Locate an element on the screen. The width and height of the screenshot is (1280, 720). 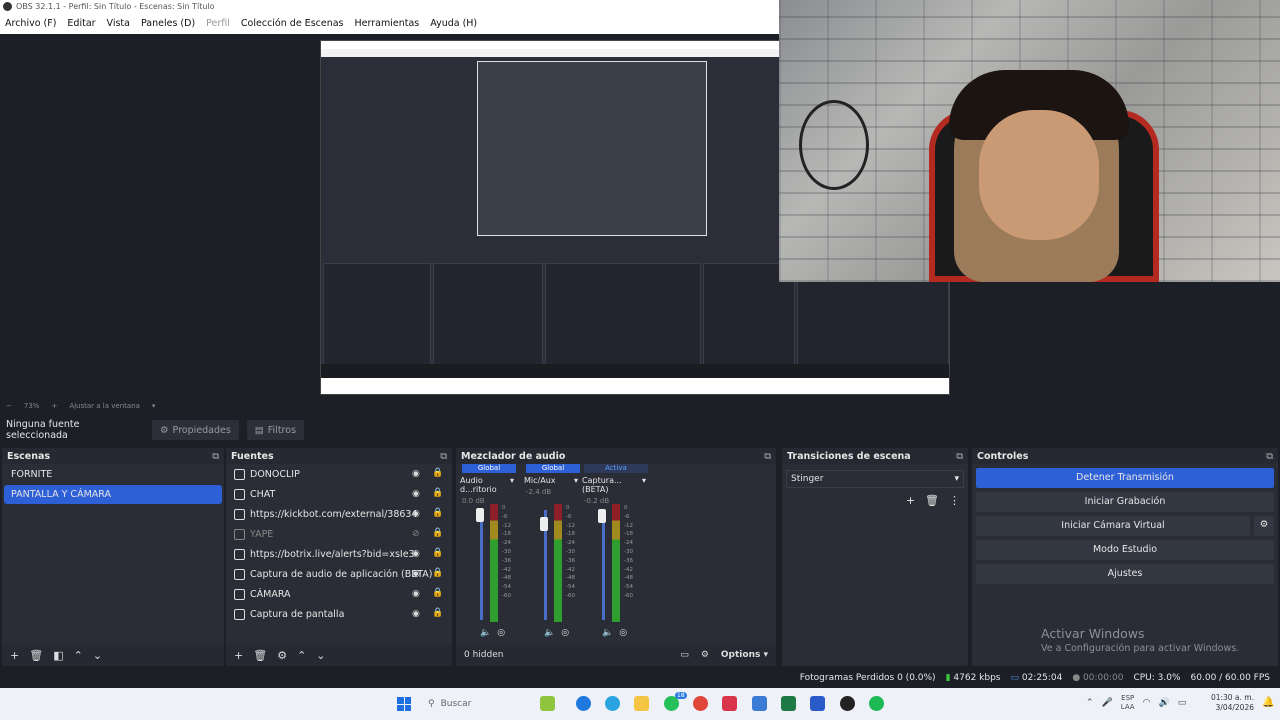
menu-archivo: Archivo (F) is located at coordinates (30, 26).